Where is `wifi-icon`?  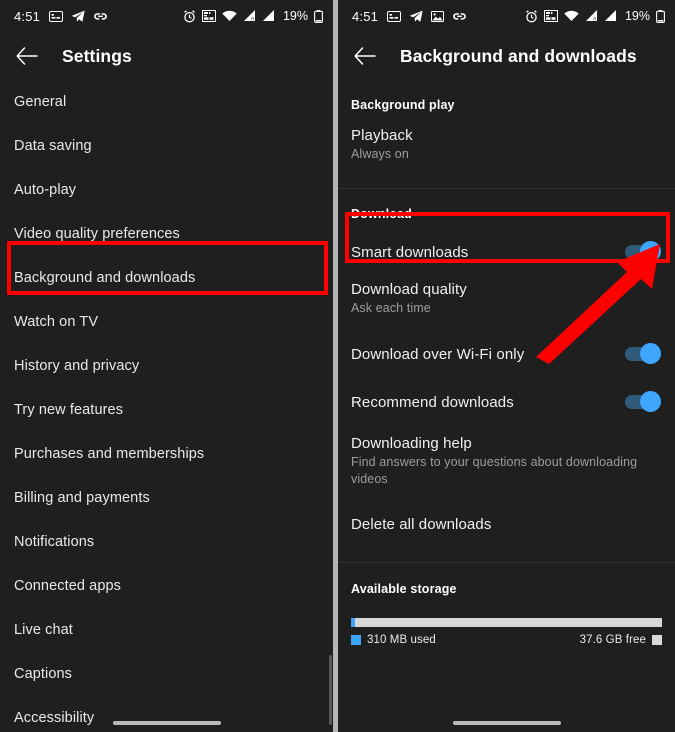 wifi-icon is located at coordinates (229, 16).